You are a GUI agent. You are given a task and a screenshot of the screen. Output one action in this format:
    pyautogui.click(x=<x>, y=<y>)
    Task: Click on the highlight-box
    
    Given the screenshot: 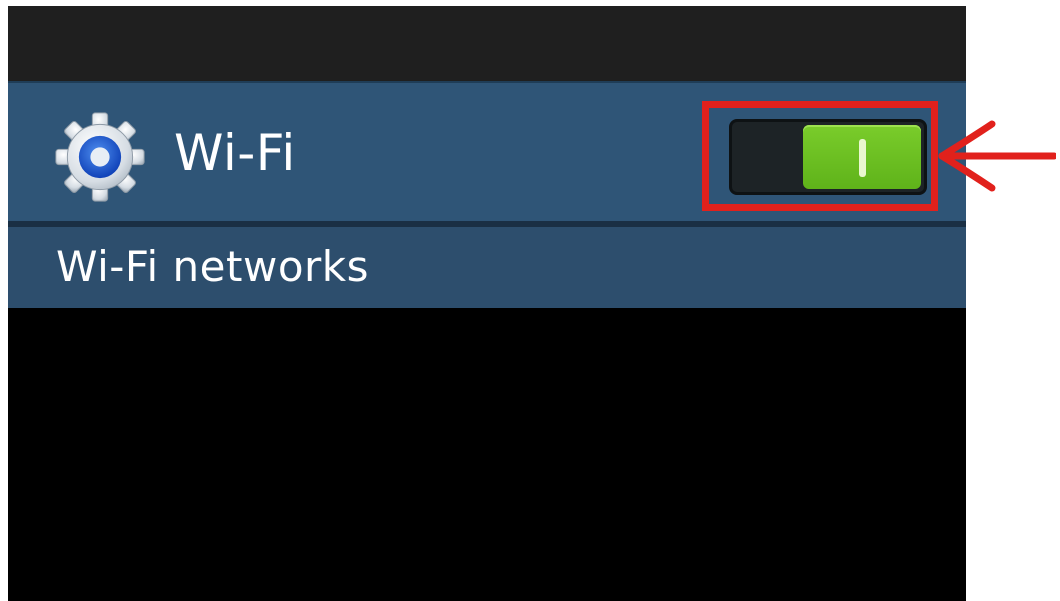 What is the action you would take?
    pyautogui.click(x=820, y=156)
    